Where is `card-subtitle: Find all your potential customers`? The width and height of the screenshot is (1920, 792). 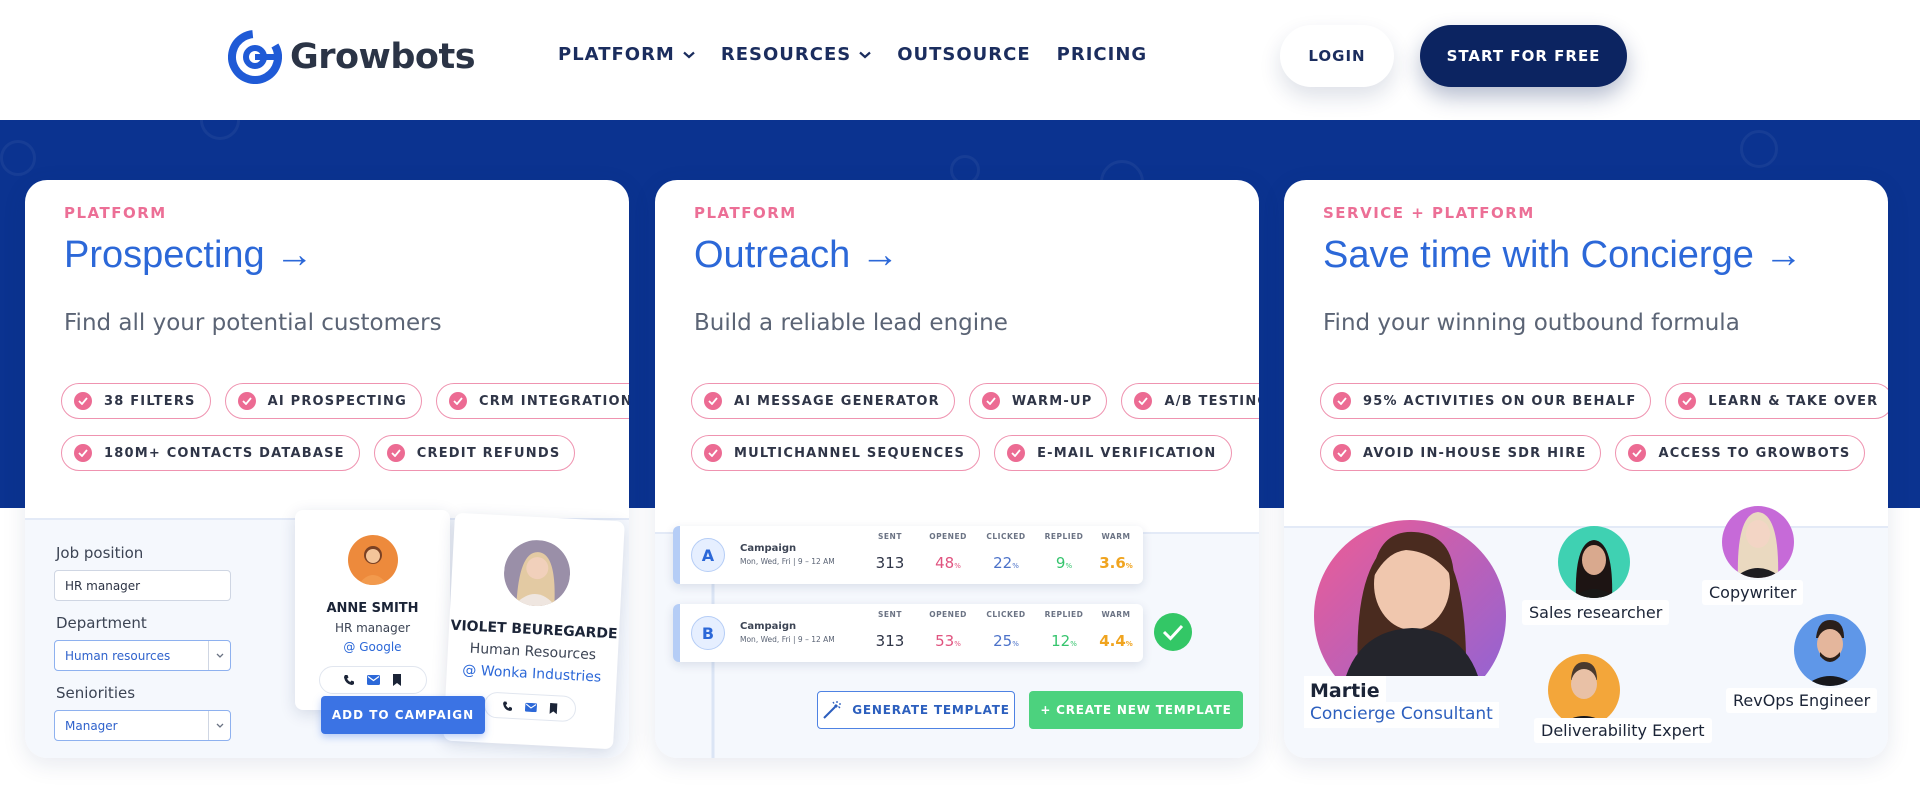
card-subtitle: Find all your potential customers is located at coordinates (253, 323).